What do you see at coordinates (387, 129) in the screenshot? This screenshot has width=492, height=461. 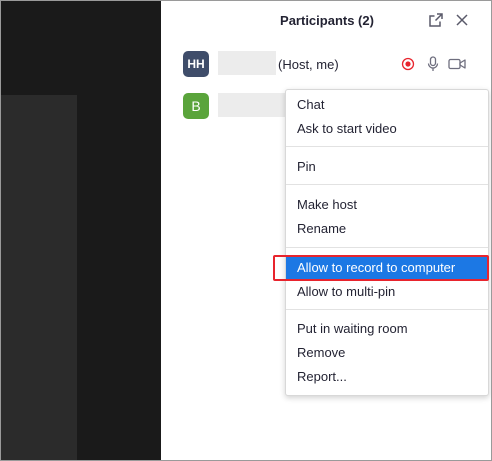 I see `menu-item-ask-to-start-video: Ask to start video` at bounding box center [387, 129].